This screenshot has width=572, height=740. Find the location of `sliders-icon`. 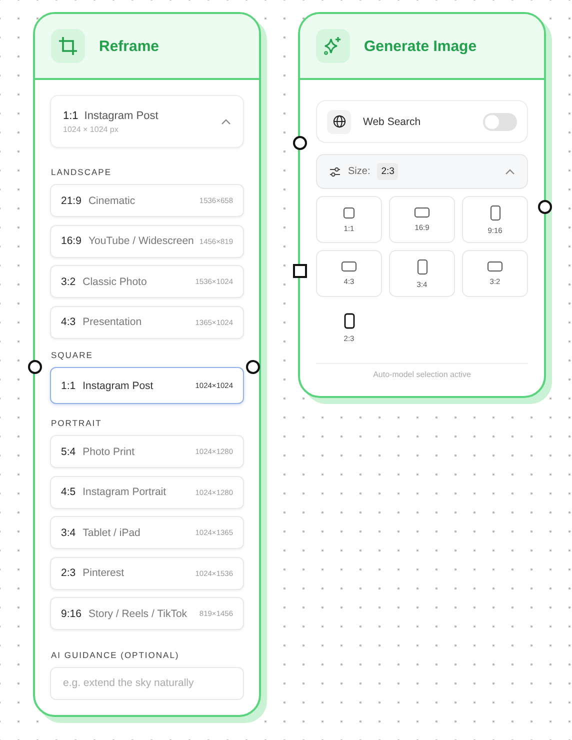

sliders-icon is located at coordinates (335, 172).